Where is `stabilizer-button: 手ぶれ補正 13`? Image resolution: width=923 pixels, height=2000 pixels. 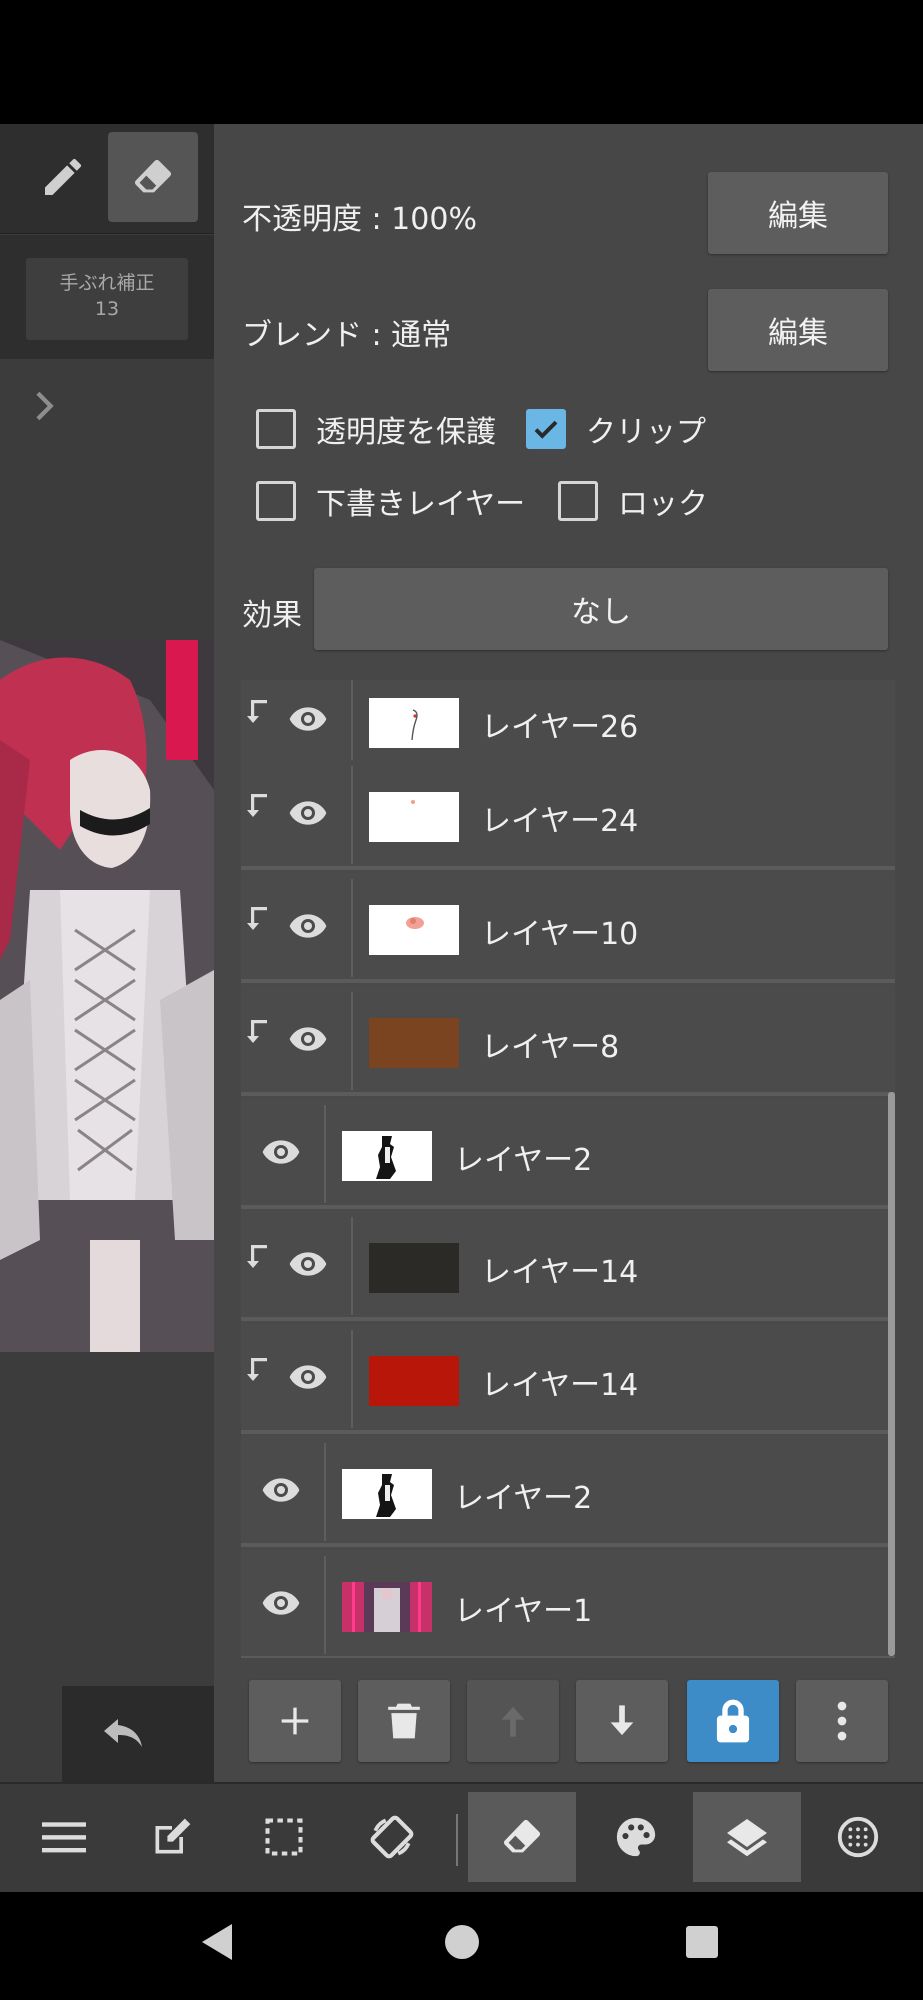
stabilizer-button: 手ぶれ補正 13 is located at coordinates (107, 299).